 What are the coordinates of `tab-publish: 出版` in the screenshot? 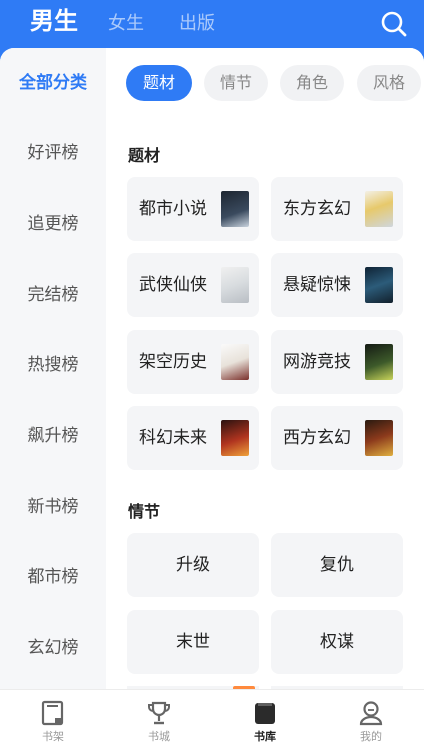 It's located at (197, 24).